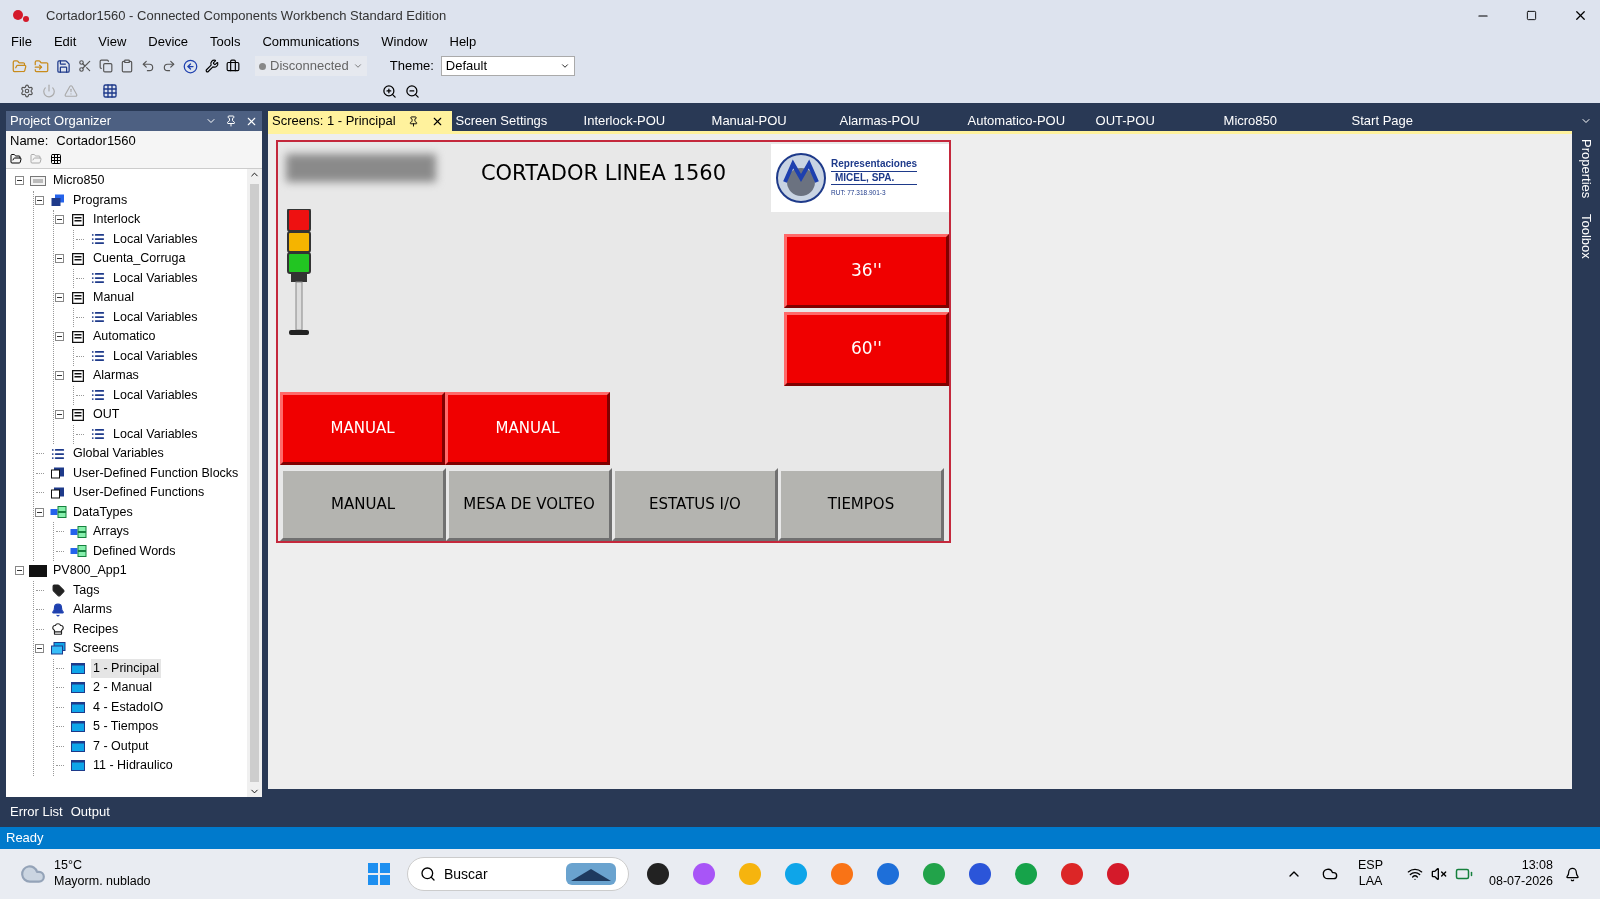 The image size is (1600, 899). I want to click on tree-item: User-Defined Function Blocks, so click(156, 473).